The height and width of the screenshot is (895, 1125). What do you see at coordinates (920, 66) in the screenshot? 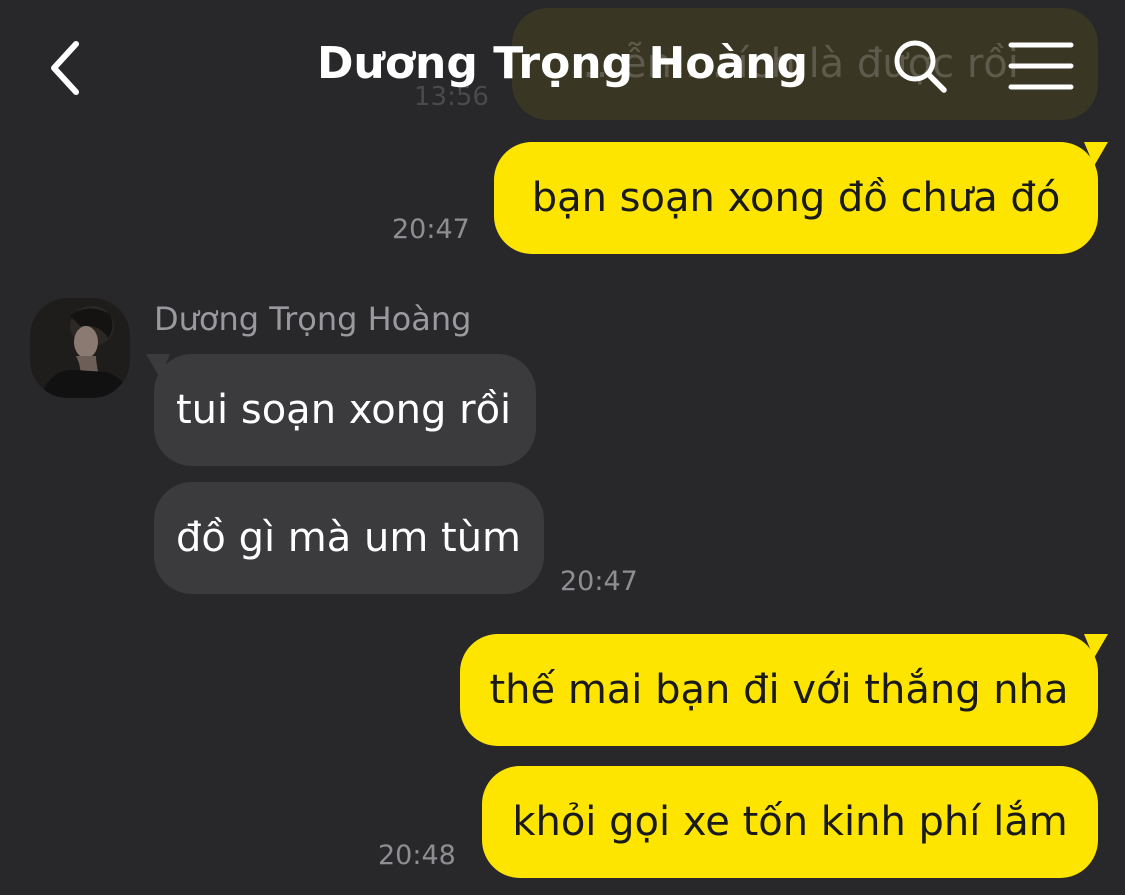
I see `search-icon` at bounding box center [920, 66].